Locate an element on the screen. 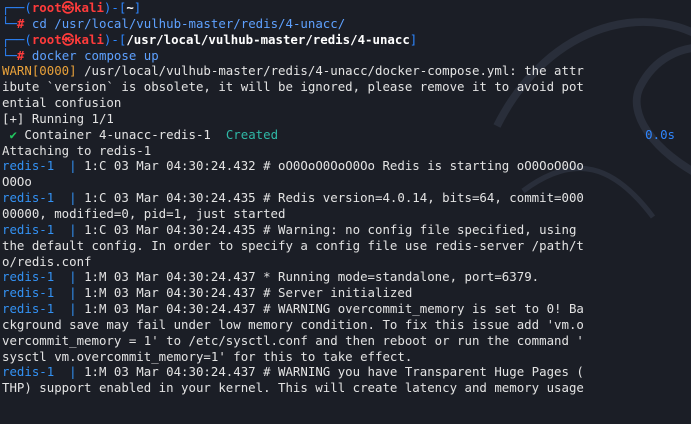  prompt-line-1: ┌──(root㉿kali)-[~] is located at coordinates (72, 7).